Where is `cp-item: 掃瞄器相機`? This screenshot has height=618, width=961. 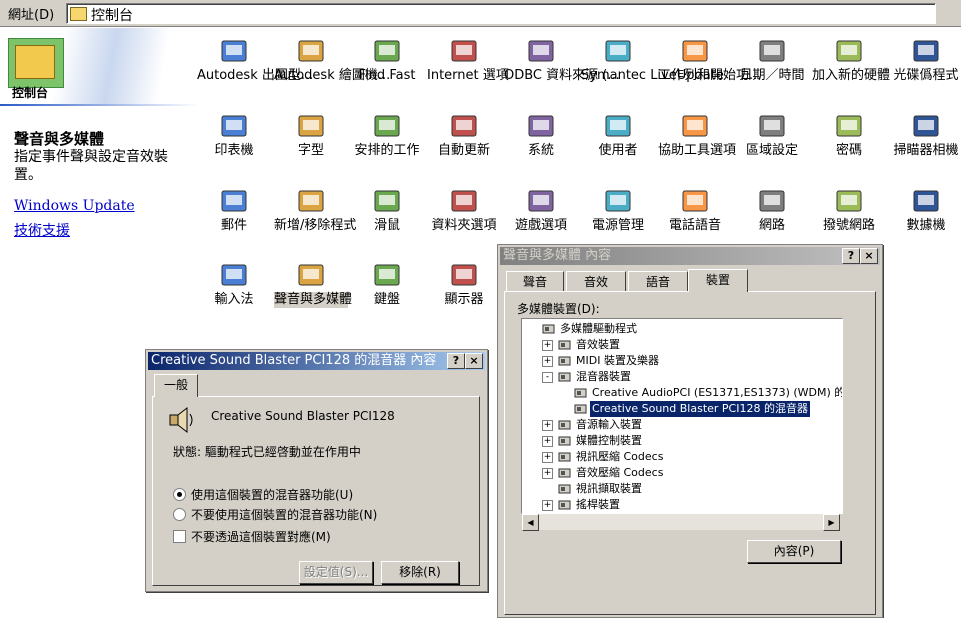 cp-item: 掃瞄器相機 is located at coordinates (925, 135).